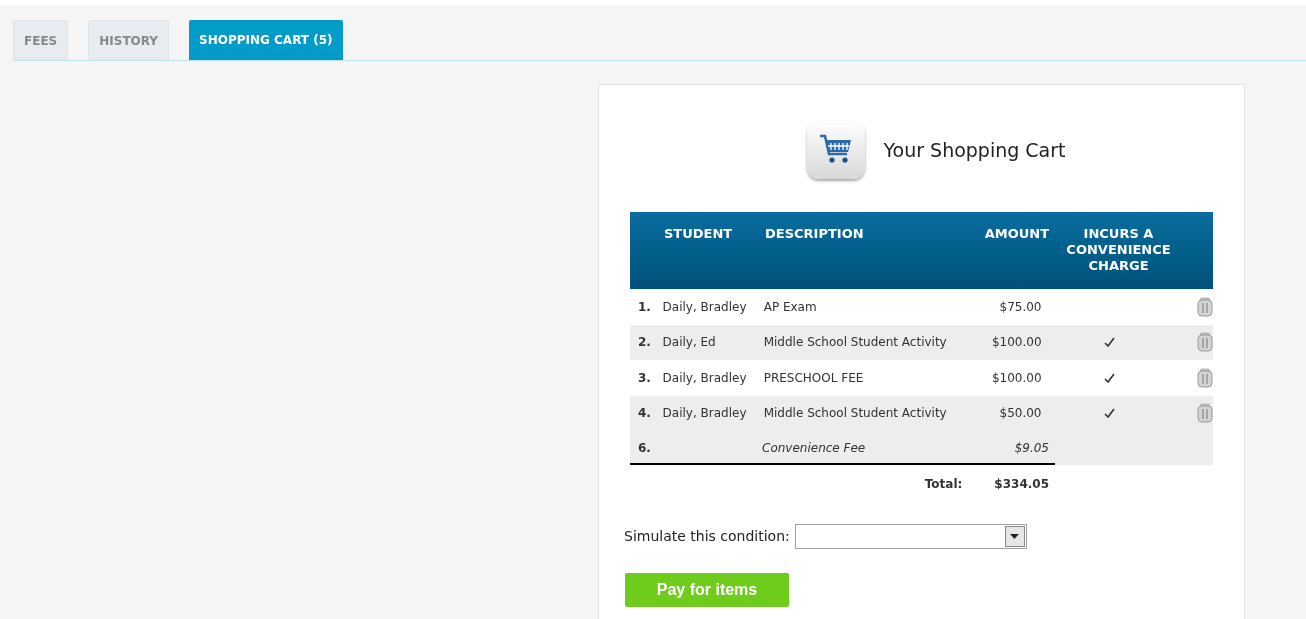  What do you see at coordinates (689, 342) in the screenshot?
I see `student-name: Daily, Ed` at bounding box center [689, 342].